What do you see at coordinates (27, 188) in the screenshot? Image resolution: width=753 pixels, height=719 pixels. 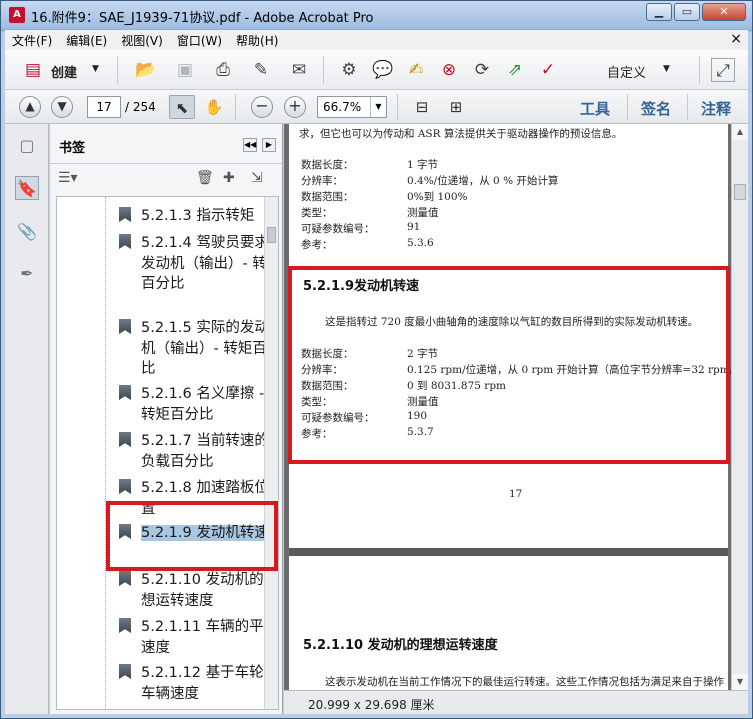 I see `bookmarks-icon: 🔖` at bounding box center [27, 188].